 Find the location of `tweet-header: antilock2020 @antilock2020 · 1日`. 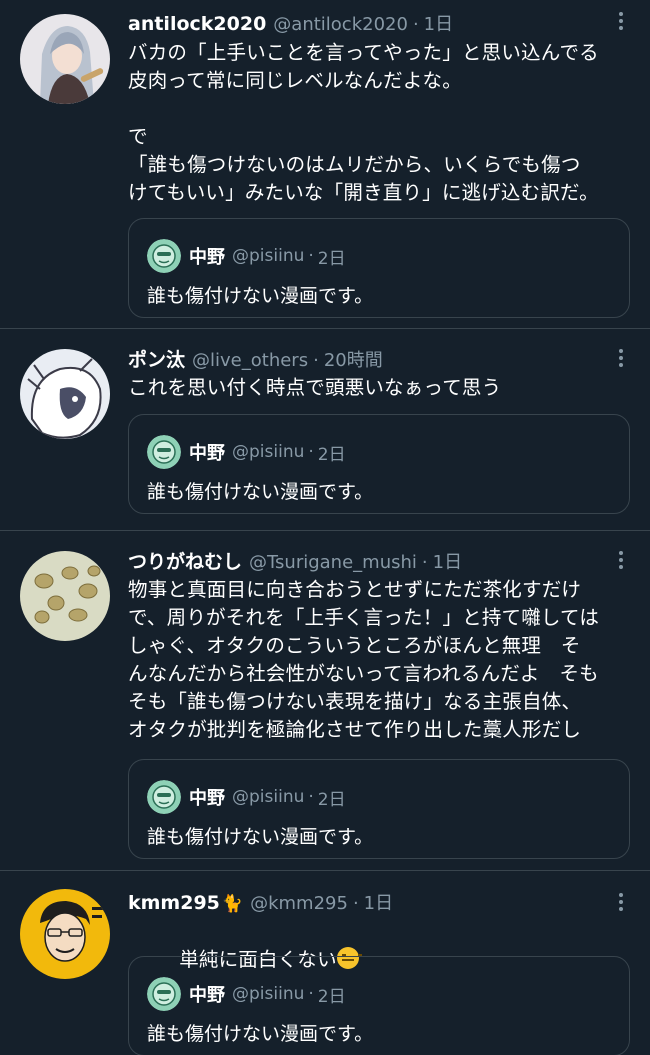

tweet-header: antilock2020 @antilock2020 · 1日 is located at coordinates (379, 23).